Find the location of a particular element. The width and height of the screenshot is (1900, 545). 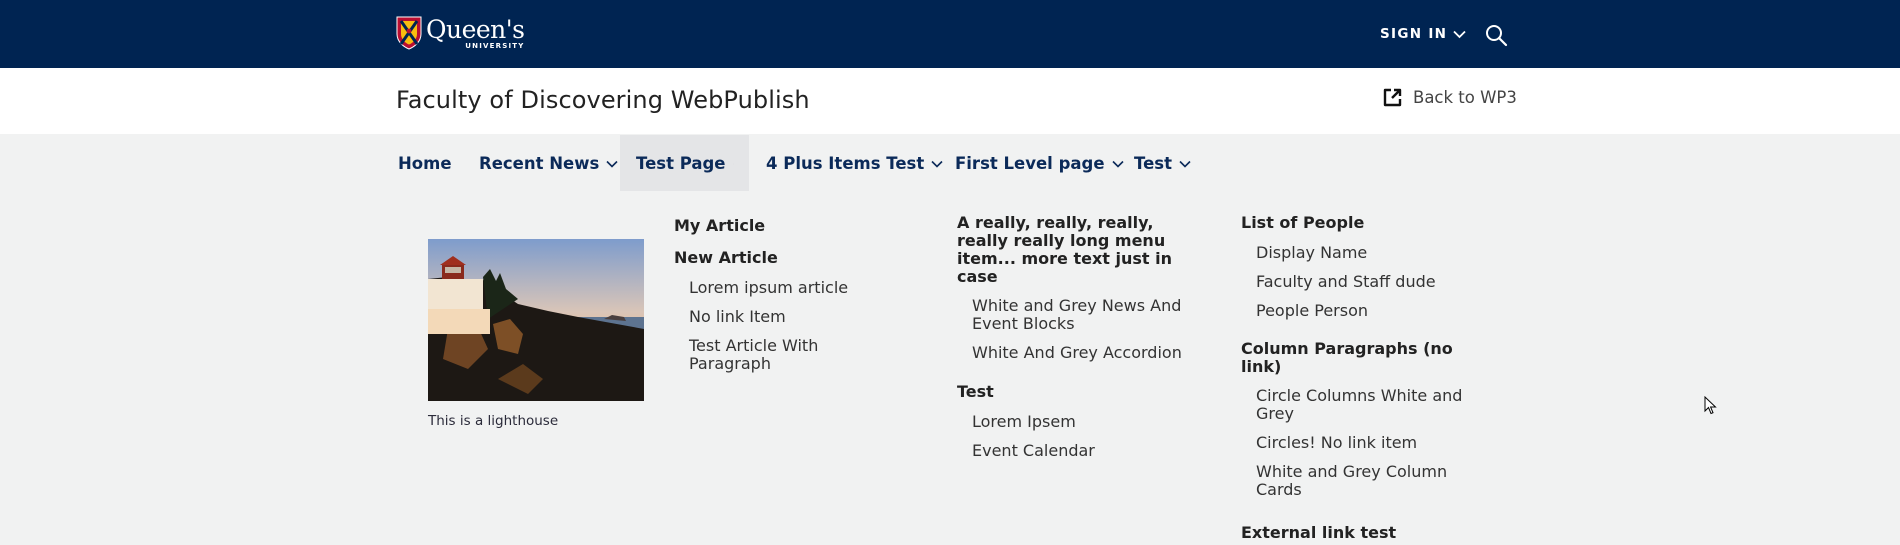

menu-item: Circle Columns White and Grey is located at coordinates (1358, 405).